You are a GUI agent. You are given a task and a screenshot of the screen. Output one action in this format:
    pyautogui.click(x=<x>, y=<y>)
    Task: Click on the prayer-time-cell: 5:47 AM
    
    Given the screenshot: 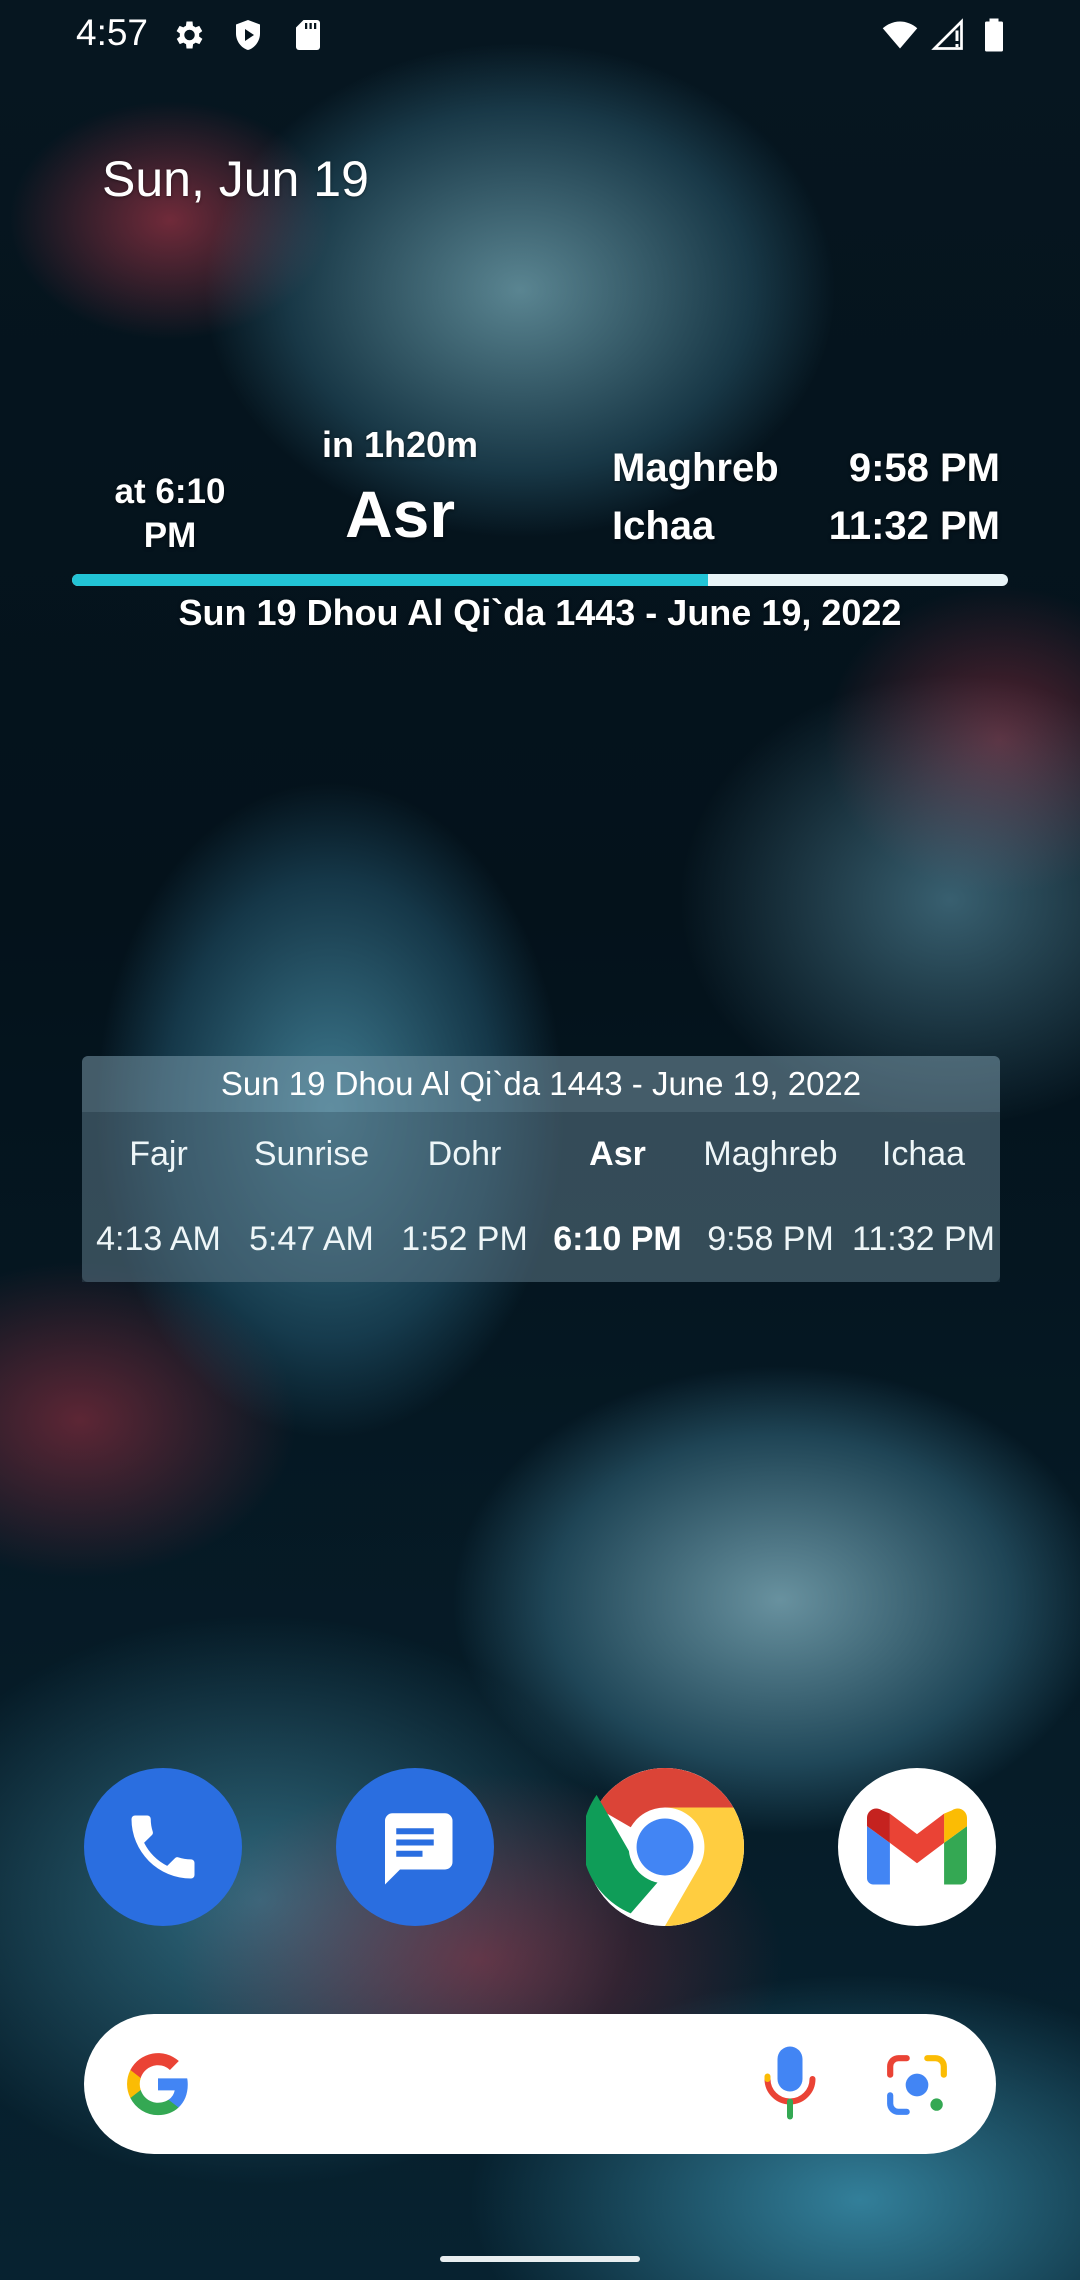 What is the action you would take?
    pyautogui.click(x=311, y=1239)
    